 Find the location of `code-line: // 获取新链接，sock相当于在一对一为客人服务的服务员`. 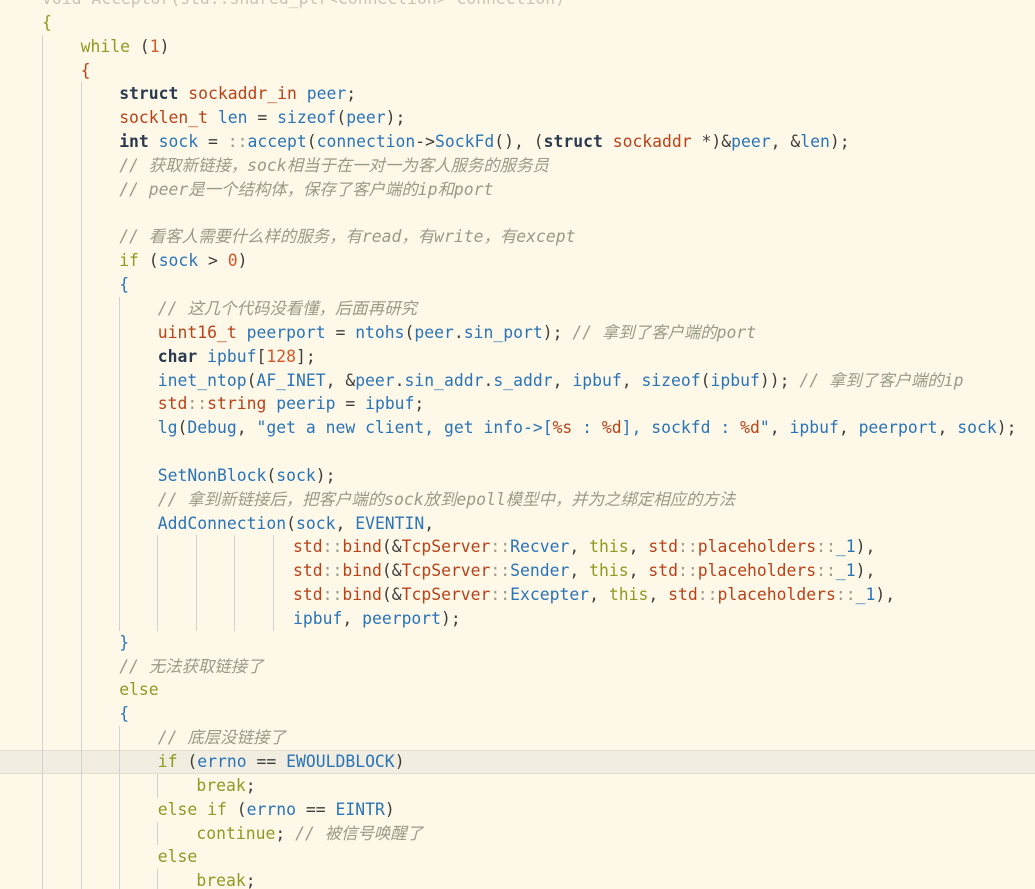

code-line: // 获取新链接，sock相当于在一对一为客人服务的服务员 is located at coordinates (517, 165).